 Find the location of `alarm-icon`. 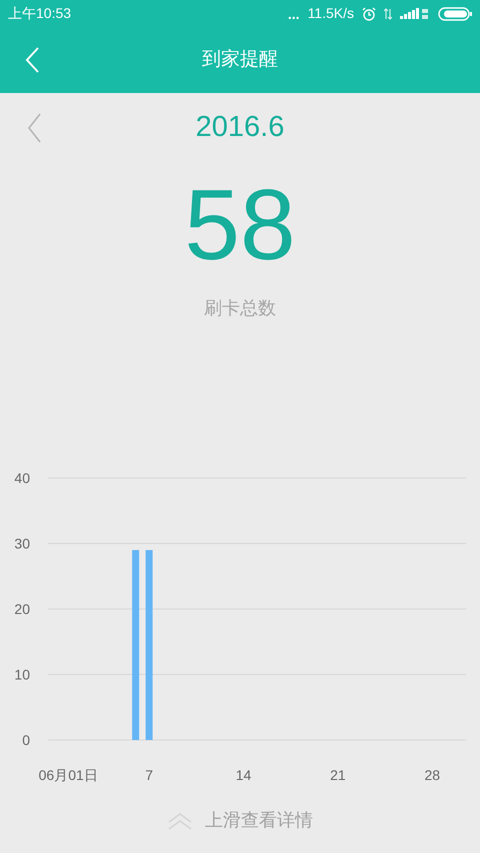

alarm-icon is located at coordinates (369, 13).